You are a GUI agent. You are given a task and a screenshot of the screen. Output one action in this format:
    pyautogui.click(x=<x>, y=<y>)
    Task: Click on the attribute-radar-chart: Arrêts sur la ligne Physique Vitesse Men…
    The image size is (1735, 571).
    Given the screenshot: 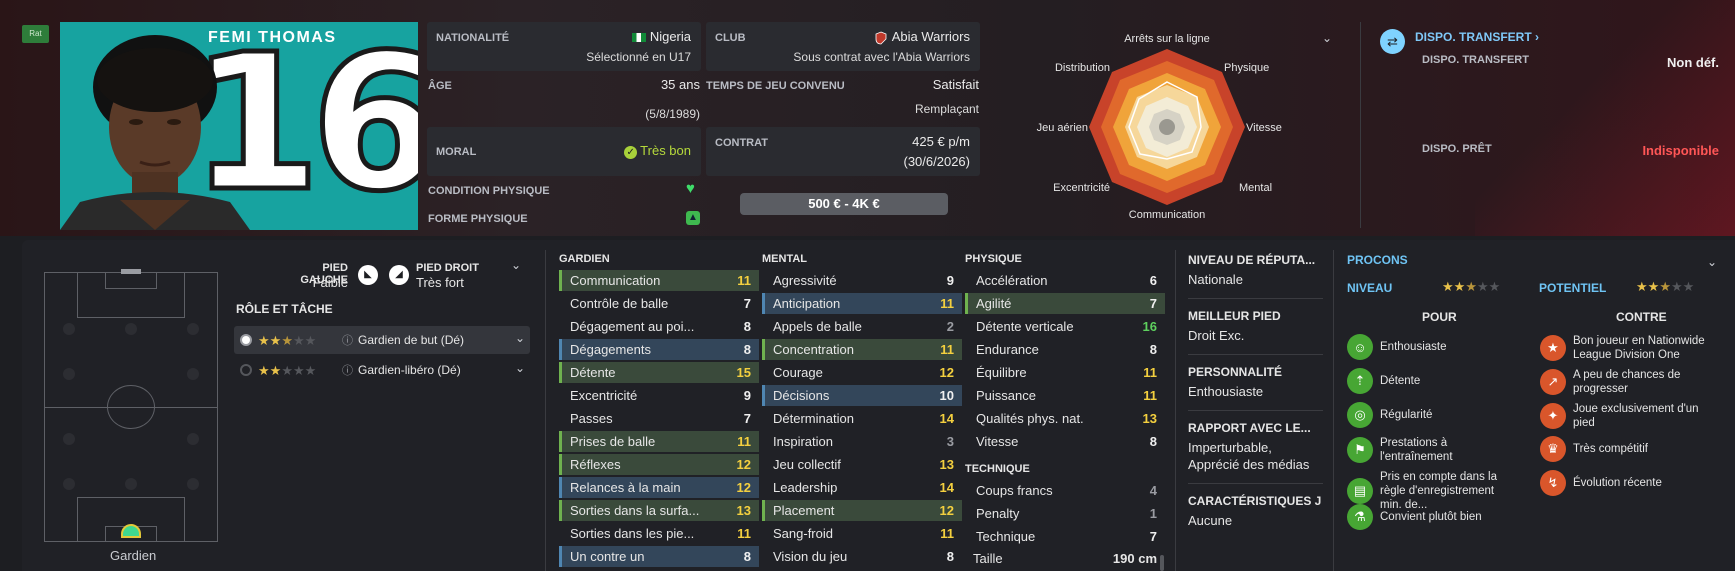 What is the action you would take?
    pyautogui.click(x=1170, y=127)
    